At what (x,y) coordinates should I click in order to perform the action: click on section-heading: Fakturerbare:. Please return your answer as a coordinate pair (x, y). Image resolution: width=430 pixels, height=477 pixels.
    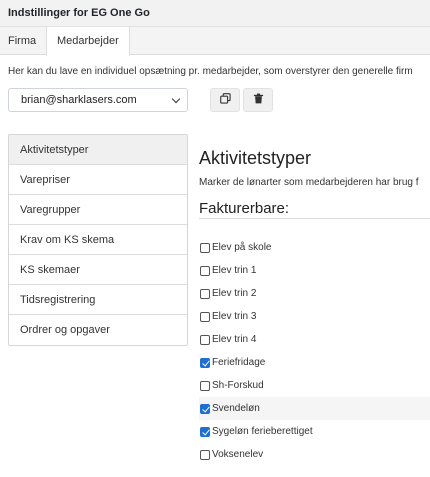
    Looking at the image, I should click on (244, 208).